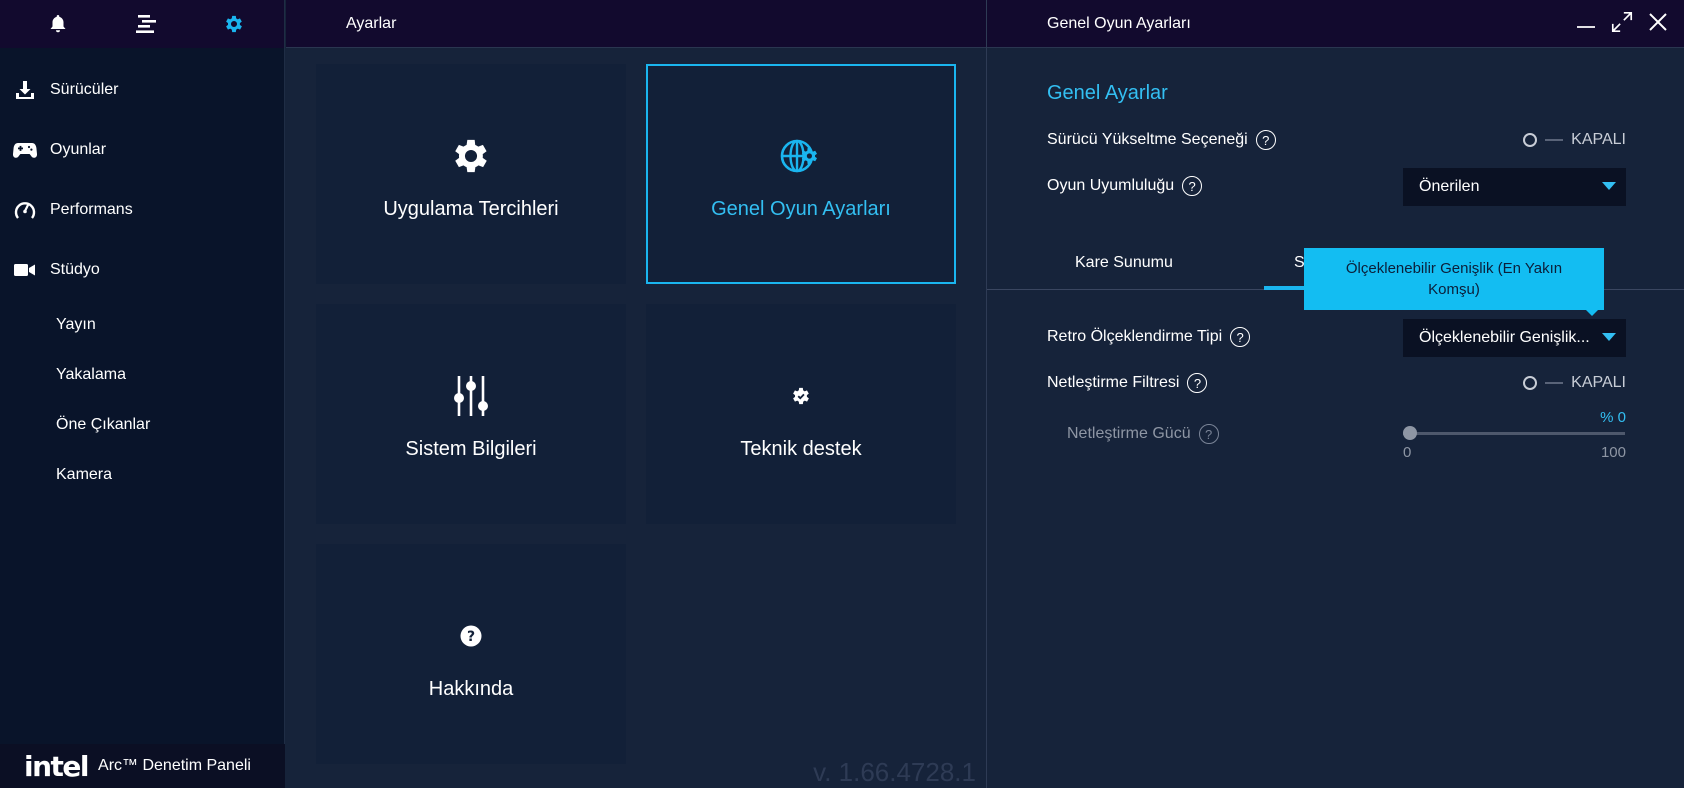 Image resolution: width=1684 pixels, height=788 pixels. I want to click on sharpen-strength-row: Netleştirme Gücü ?, so click(1143, 434).